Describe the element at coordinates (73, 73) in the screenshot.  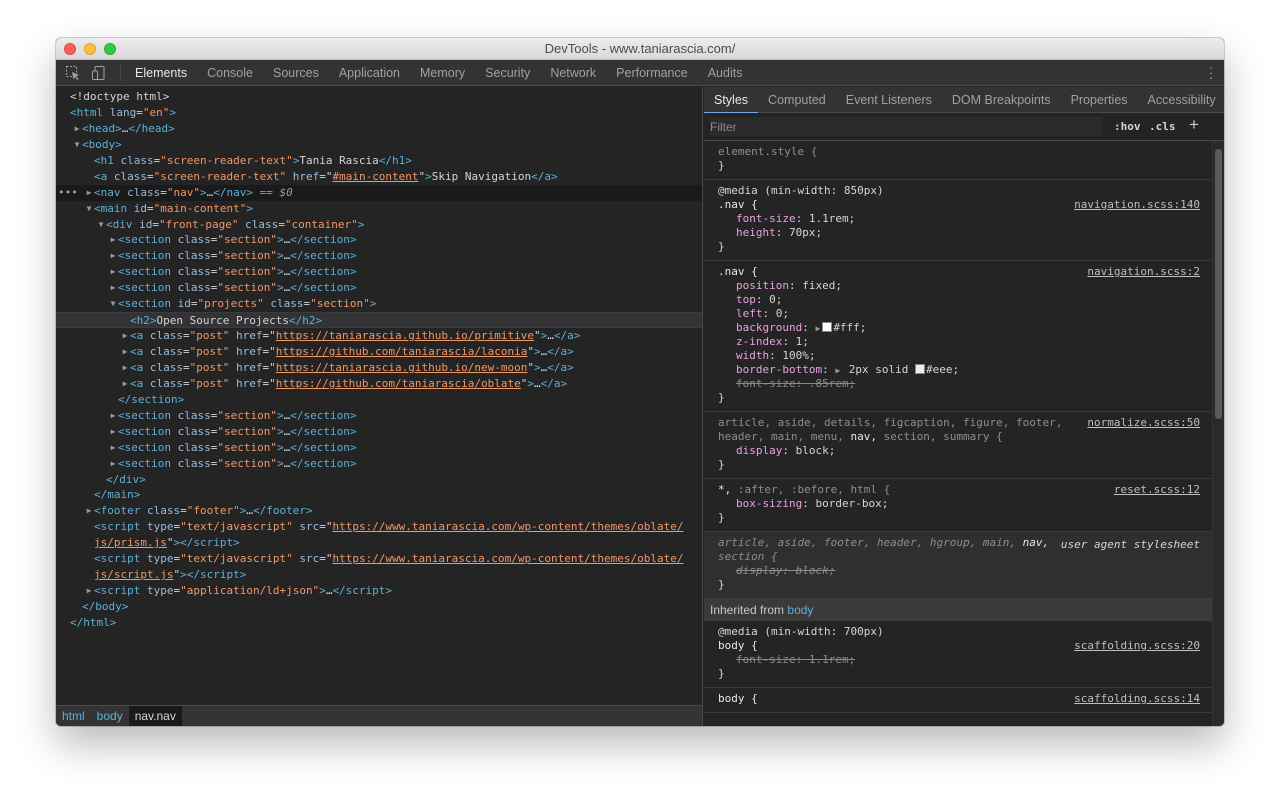
I see `inspect-element-icon` at that location.